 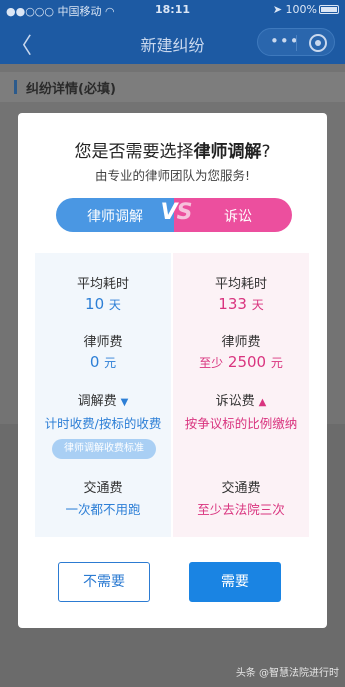 I want to click on lawyer-fee-value: 0 元, so click(x=103, y=362).